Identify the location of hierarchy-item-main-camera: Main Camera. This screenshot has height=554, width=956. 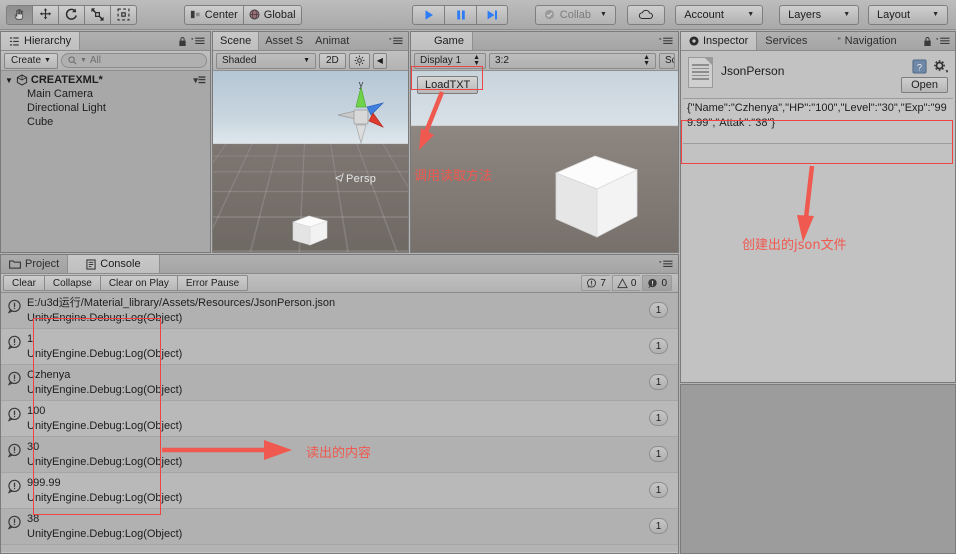
(105, 94).